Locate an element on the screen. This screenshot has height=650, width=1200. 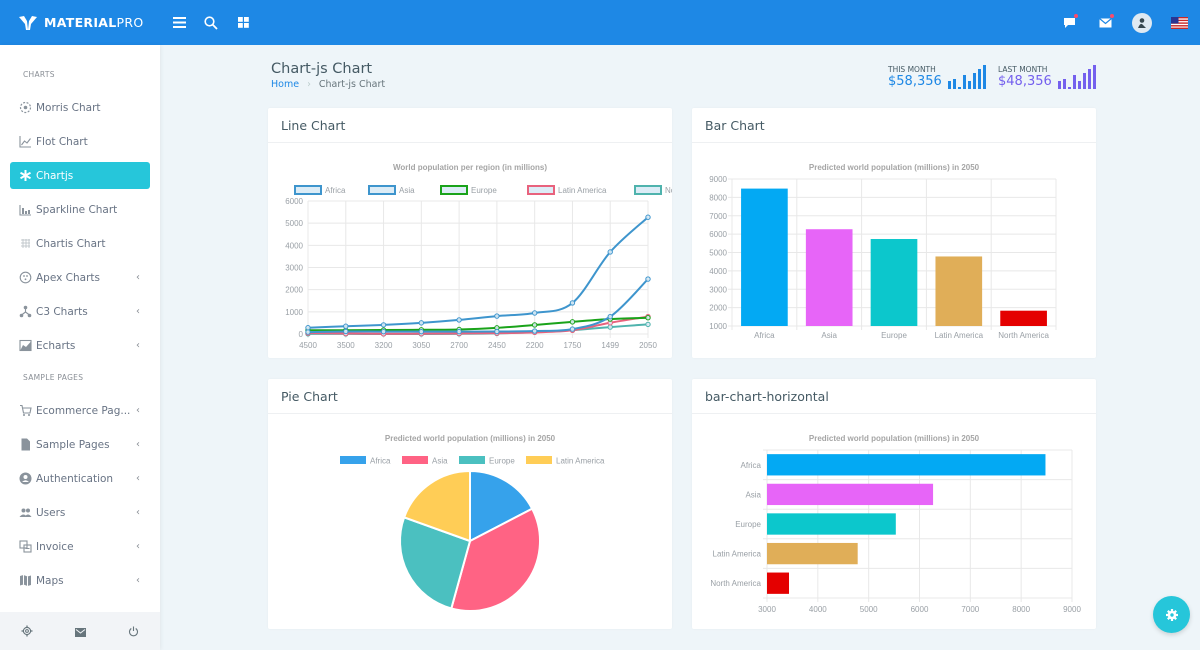
invoice-icon is located at coordinates (25, 546).